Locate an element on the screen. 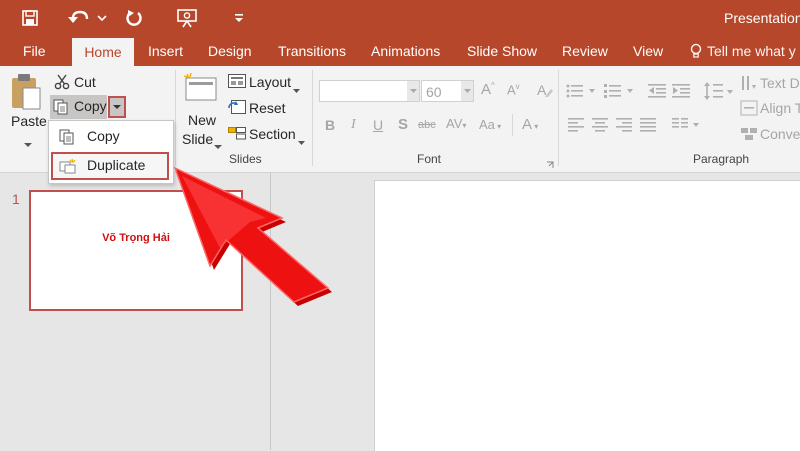 Image resolution: width=800 pixels, height=451 pixels. svg-text: A is located at coordinates (542, 90).